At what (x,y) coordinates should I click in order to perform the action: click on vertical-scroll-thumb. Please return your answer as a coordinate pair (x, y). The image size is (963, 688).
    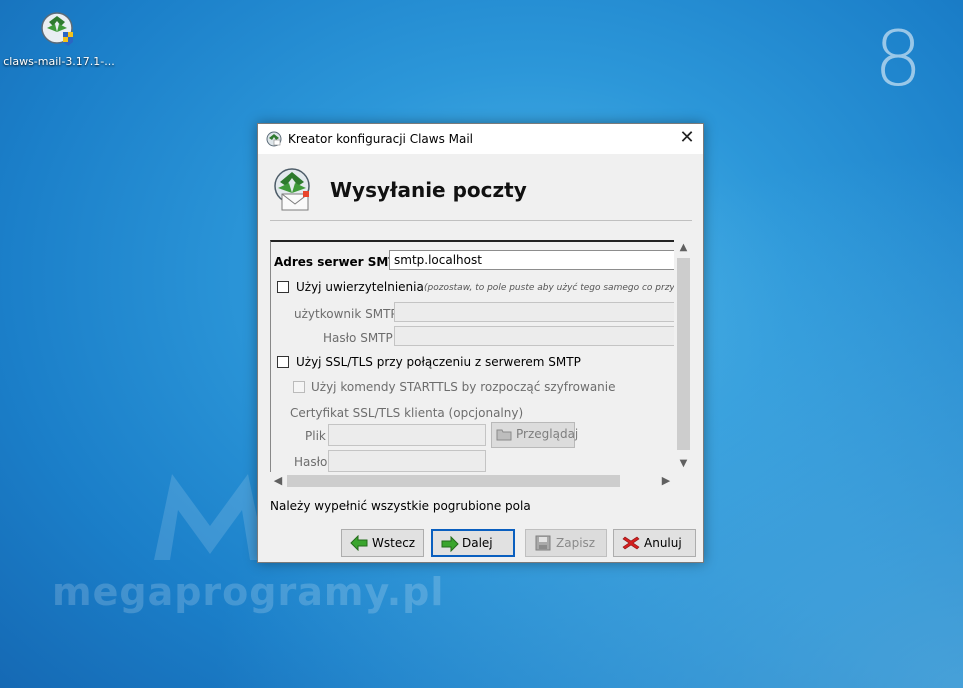
    Looking at the image, I should click on (683, 354).